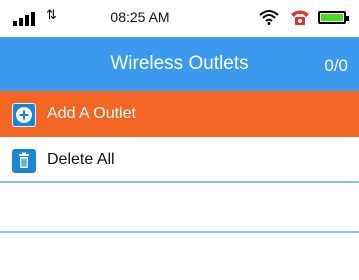 The image size is (359, 280). What do you see at coordinates (24, 115) in the screenshot?
I see `plus-circle-icon` at bounding box center [24, 115].